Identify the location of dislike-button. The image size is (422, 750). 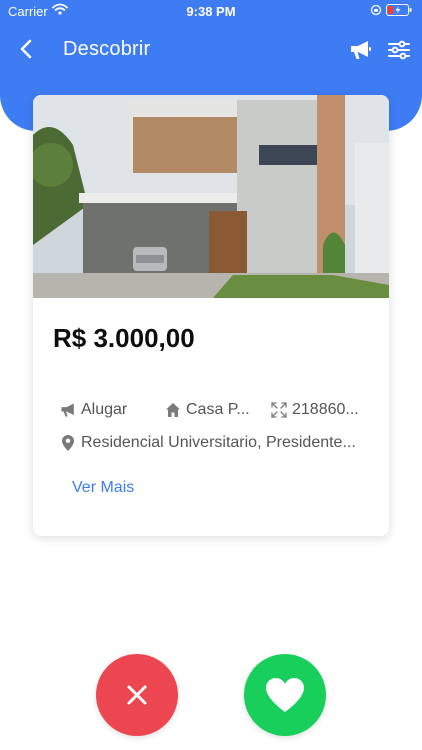
(137, 695).